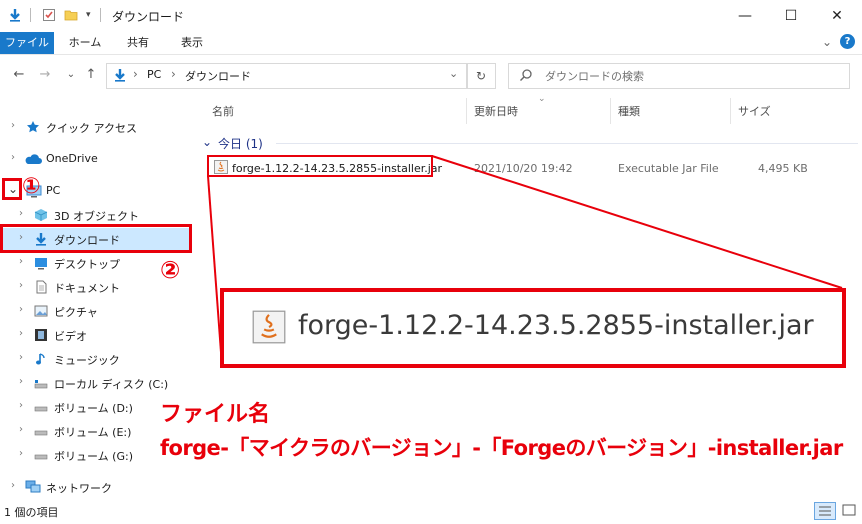 This screenshot has width=862, height=524. I want to click on zoom-file-name: forge-1.12.2-14.23.5.2855-installer.jar, so click(556, 325).